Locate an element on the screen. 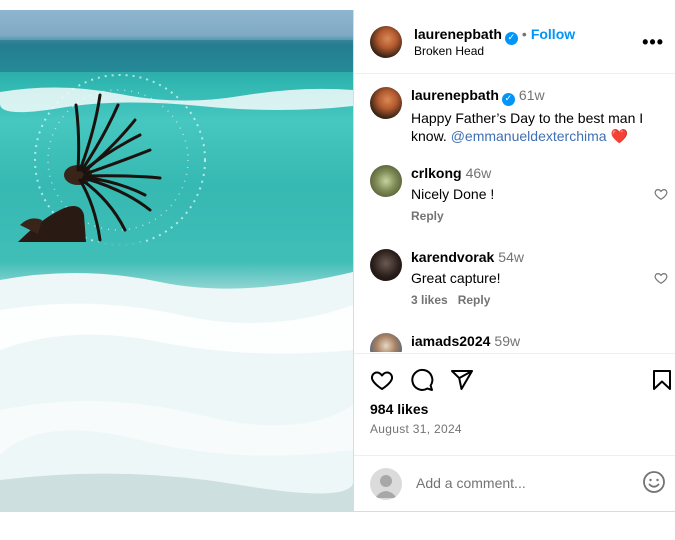 The height and width of the screenshot is (540, 675). caption-mention: @emmanueldexterchima is located at coordinates (529, 136).